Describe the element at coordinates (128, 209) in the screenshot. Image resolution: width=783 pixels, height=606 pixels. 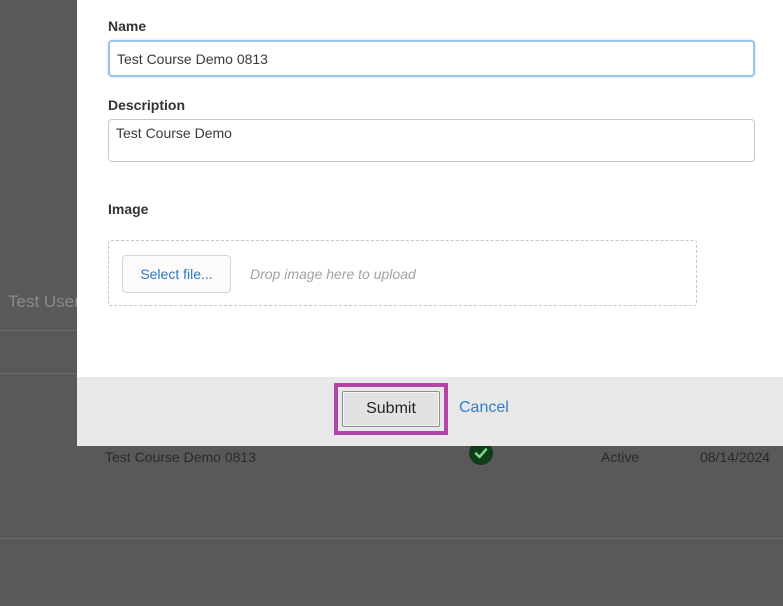
I see `image-label: Image` at that location.